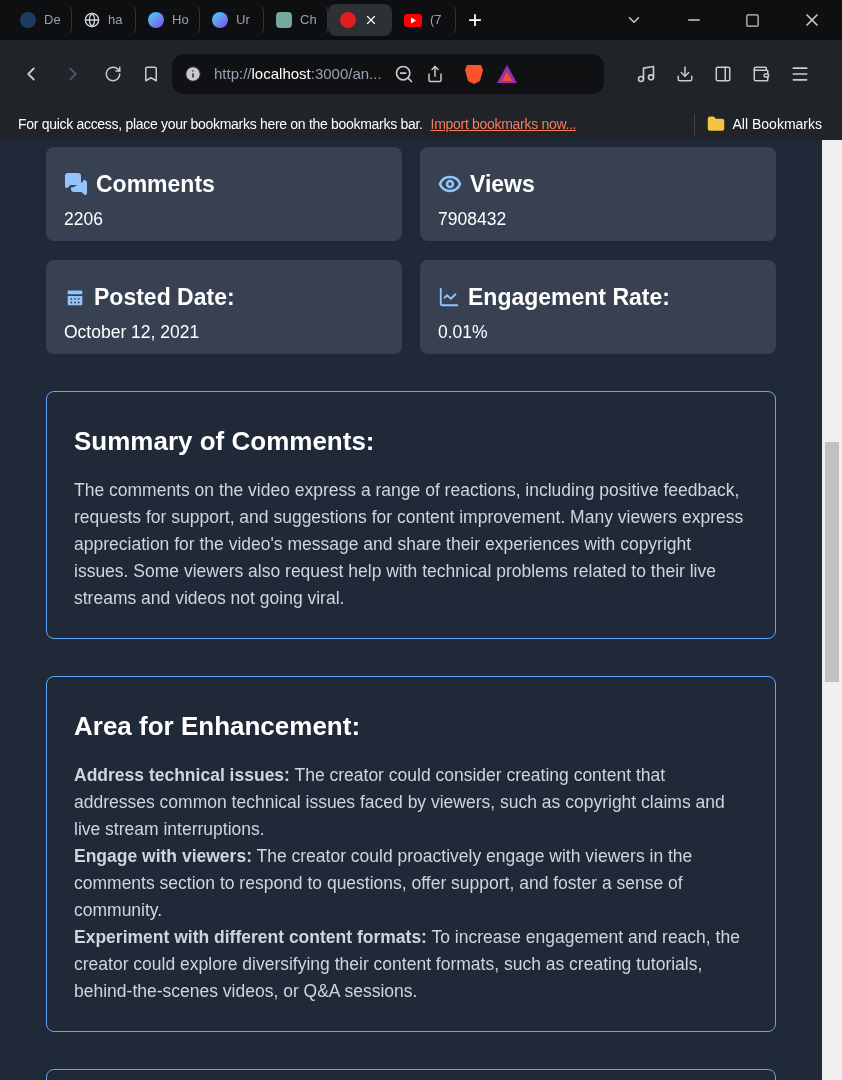 This screenshot has width=842, height=1080. Describe the element at coordinates (243, 20) in the screenshot. I see `tab-title: Ur` at that location.